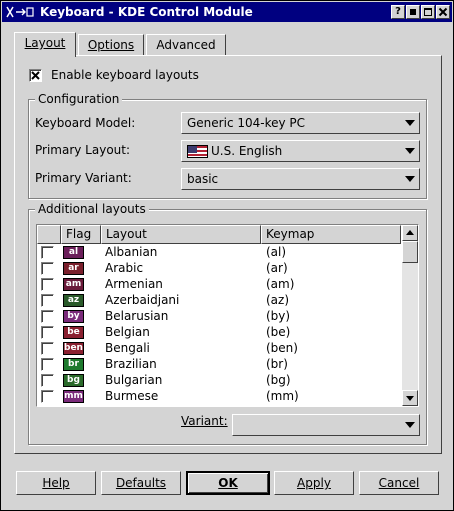 The height and width of the screenshot is (511, 454). What do you see at coordinates (83, 150) in the screenshot?
I see `primary-layout-label: Primary Layout:` at bounding box center [83, 150].